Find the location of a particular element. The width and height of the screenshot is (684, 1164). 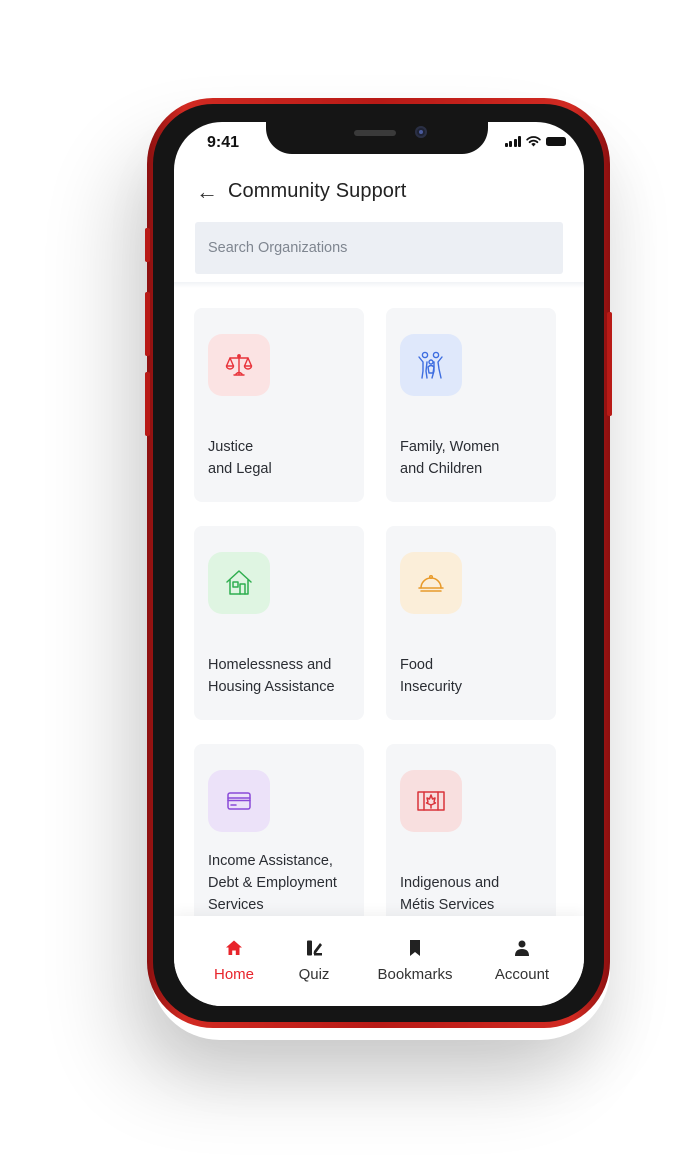

tab-bookmarks: Bookmarks is located at coordinates (415, 960).